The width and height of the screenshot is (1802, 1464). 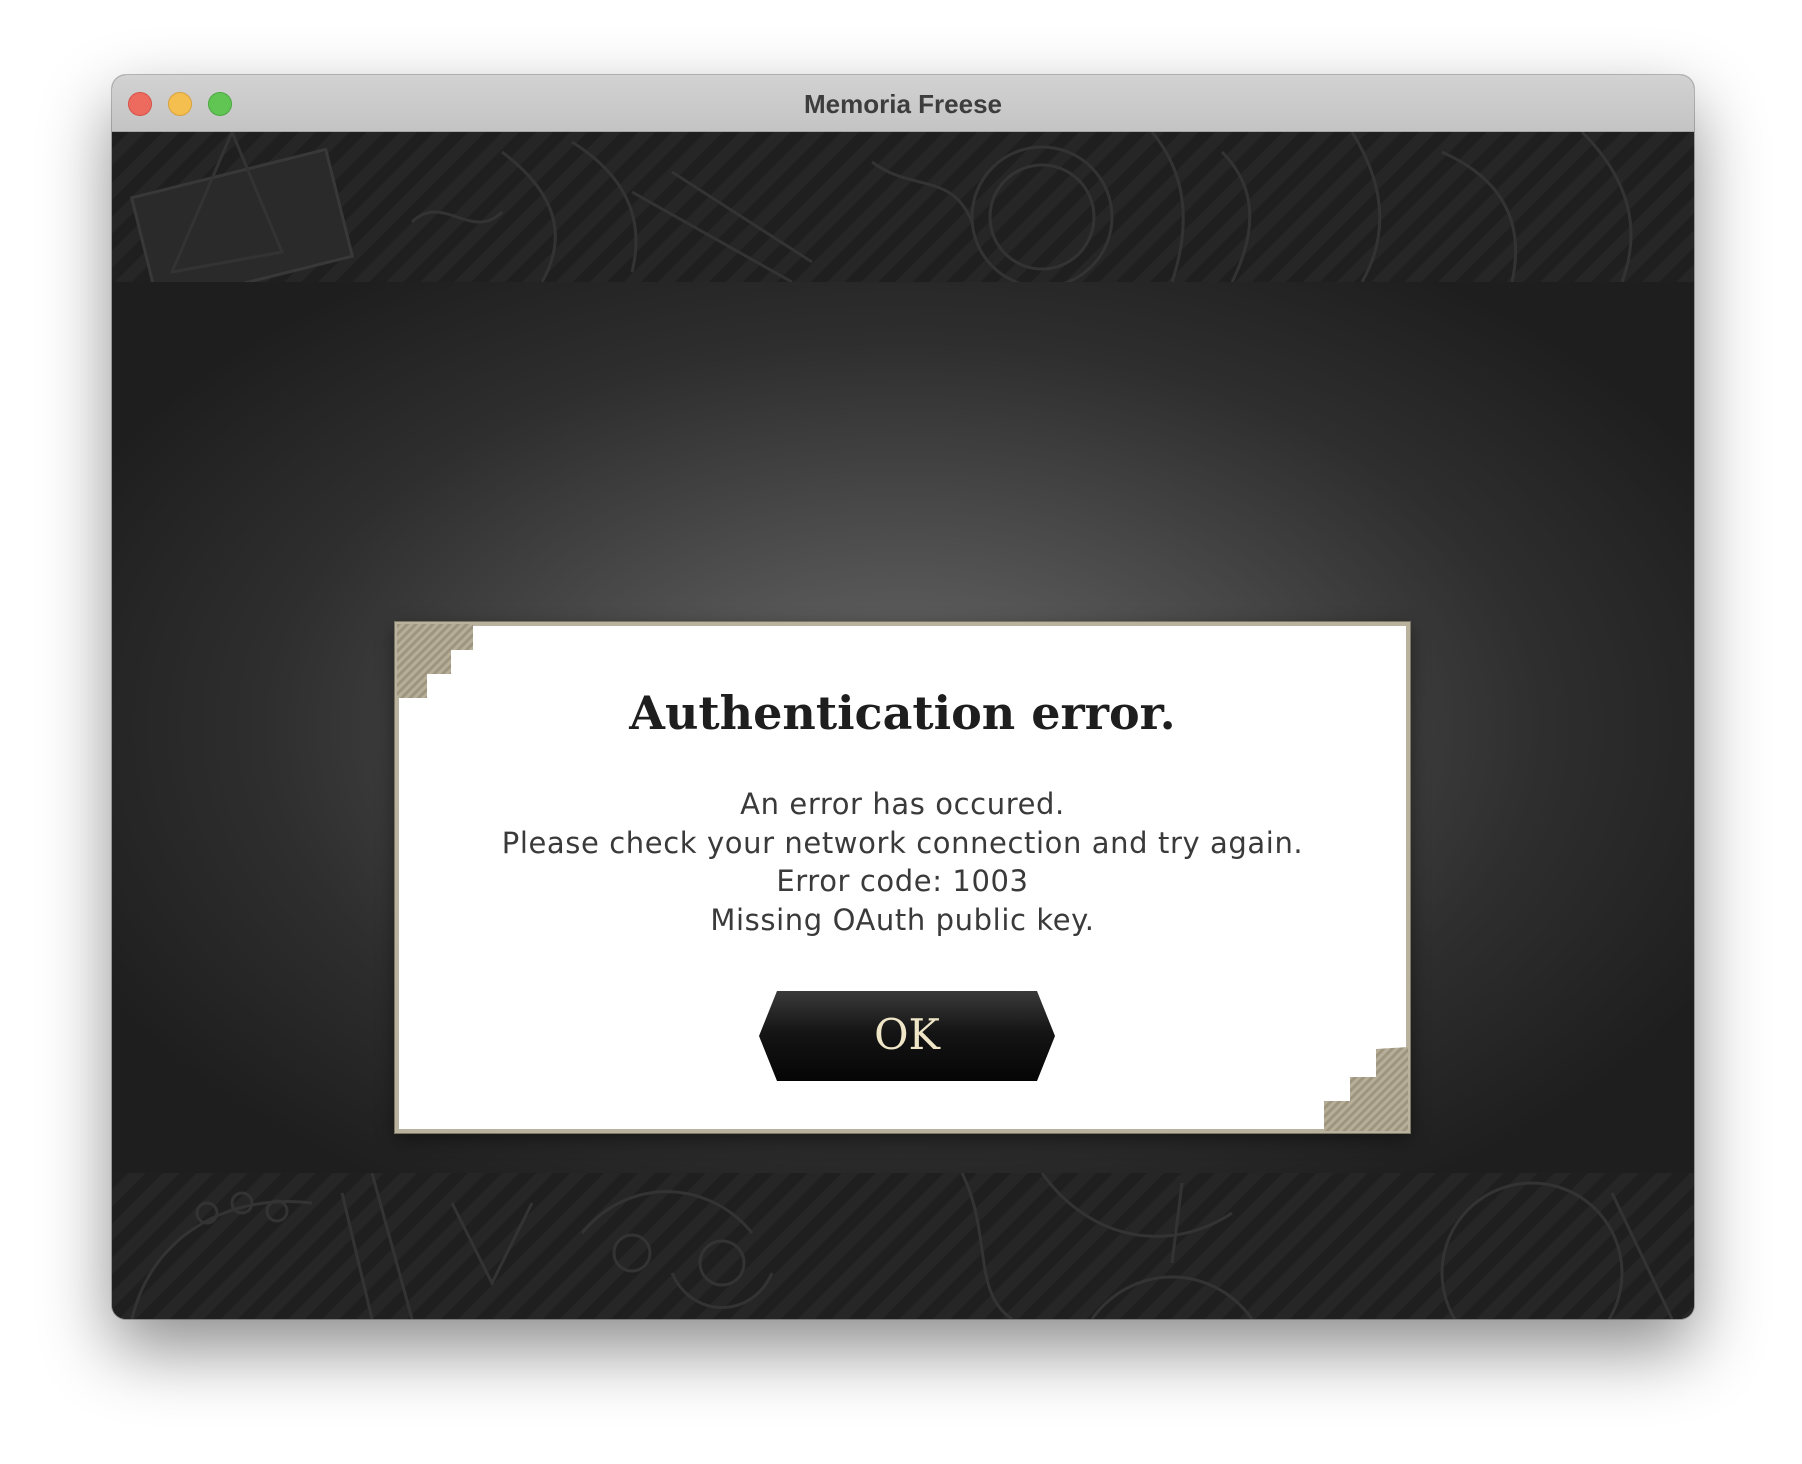 I want to click on window-title: Memoria Freese, so click(x=903, y=104).